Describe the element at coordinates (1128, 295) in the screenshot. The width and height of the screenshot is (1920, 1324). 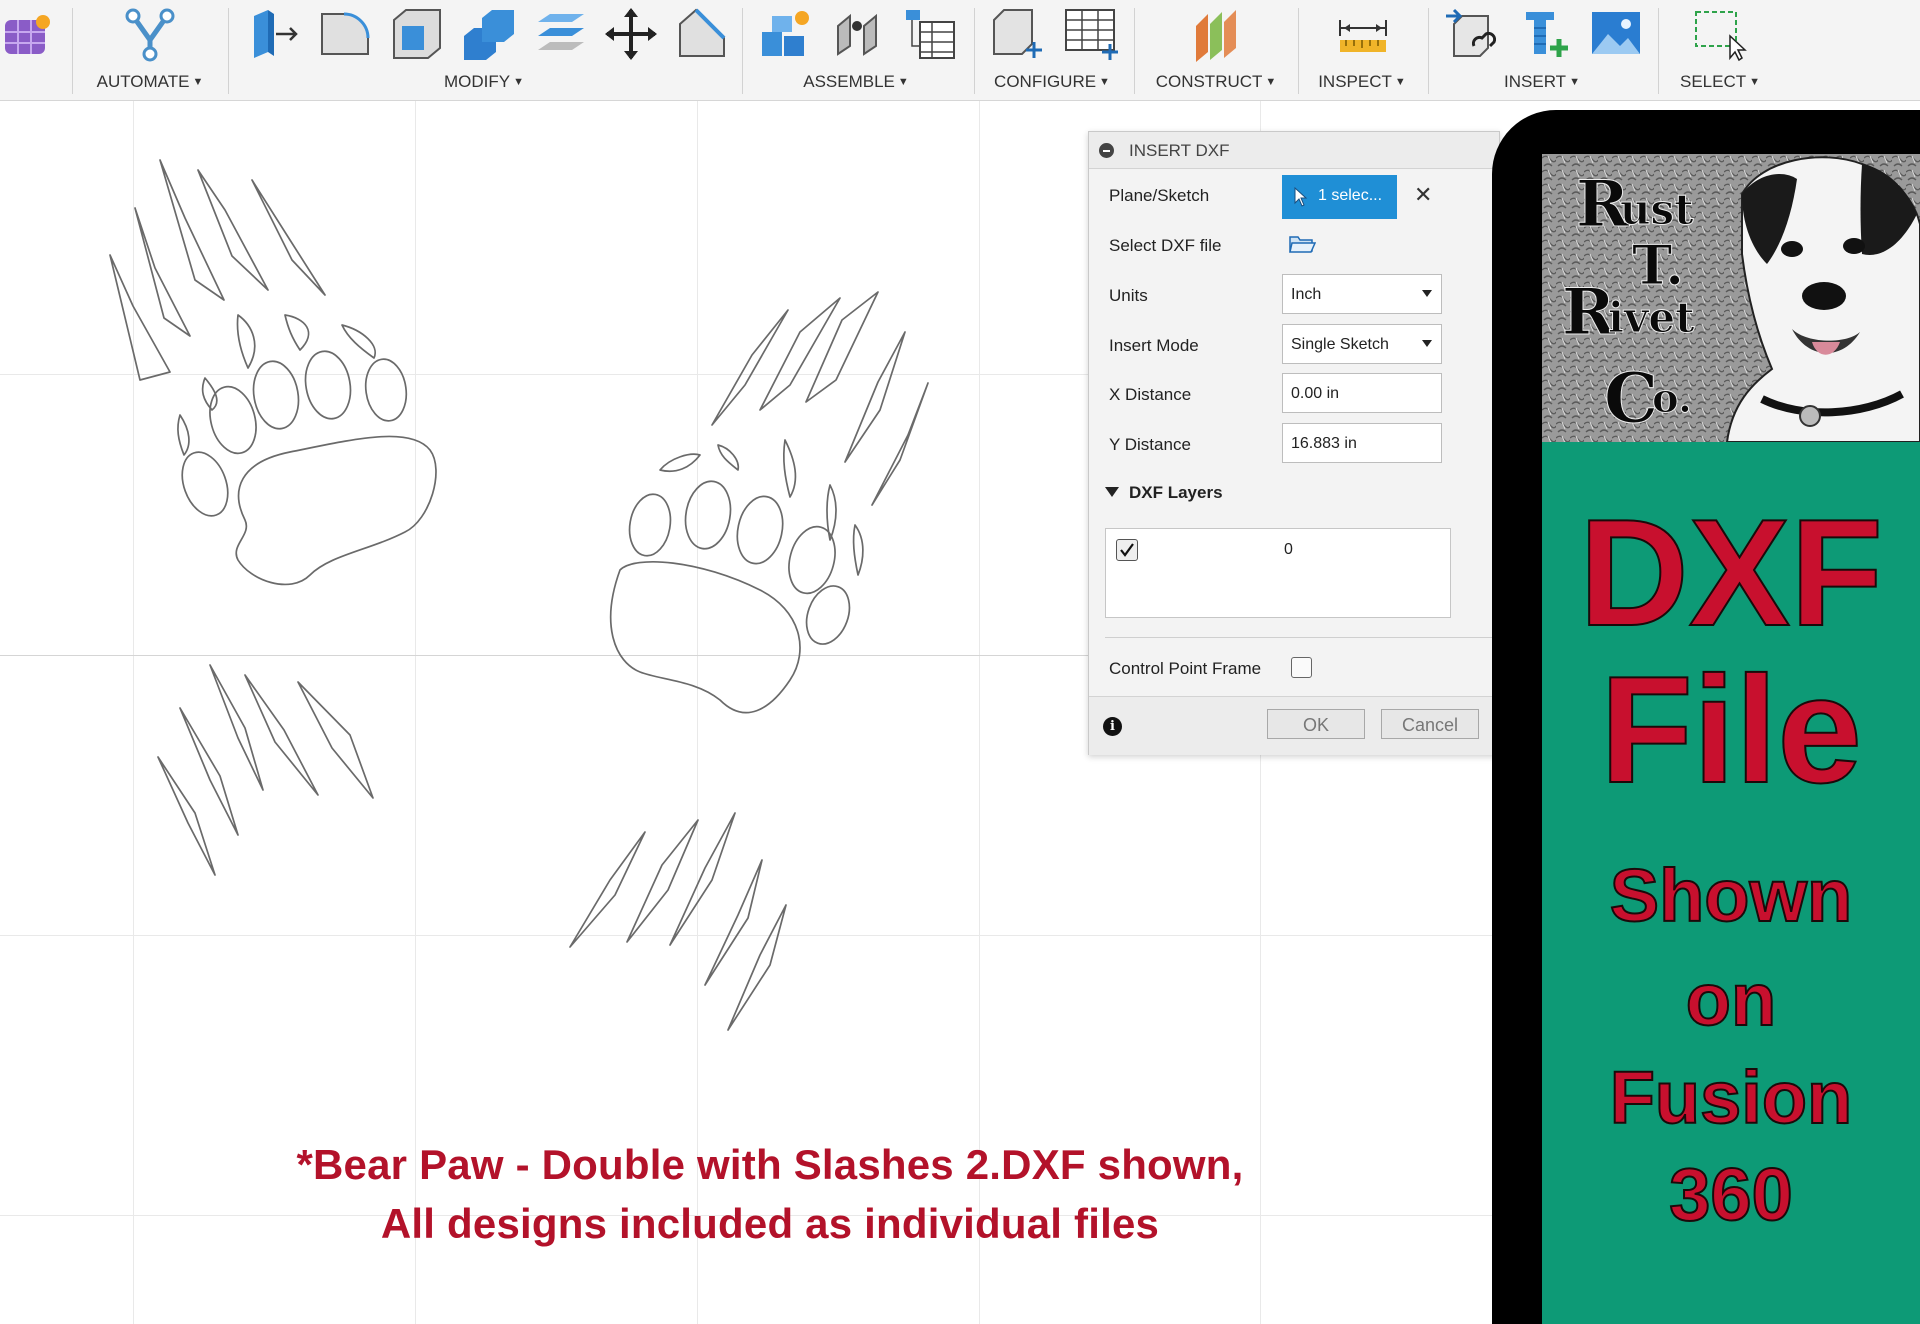
I see `units-label: Units` at that location.